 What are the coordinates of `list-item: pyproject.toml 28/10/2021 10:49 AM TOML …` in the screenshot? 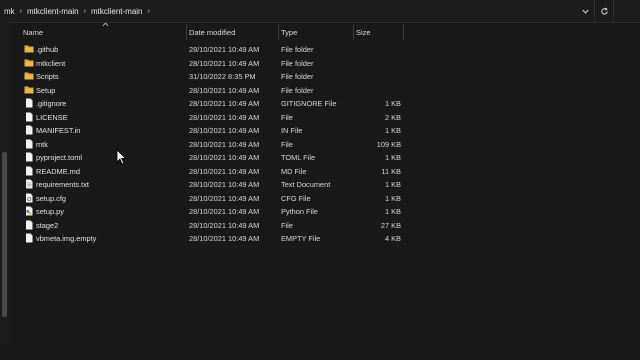 It's located at (210, 158).